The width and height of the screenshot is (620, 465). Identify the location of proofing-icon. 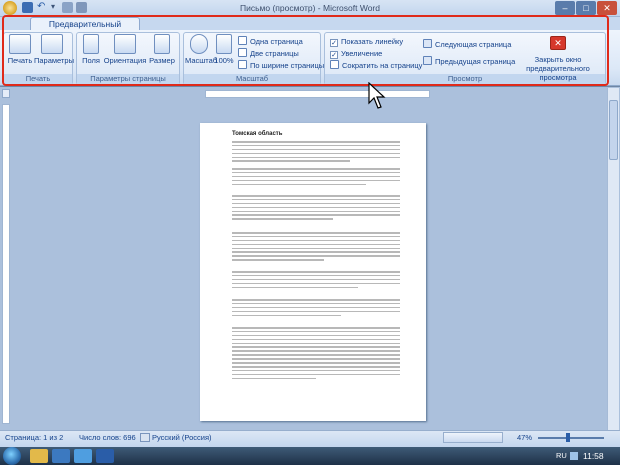
(145, 437).